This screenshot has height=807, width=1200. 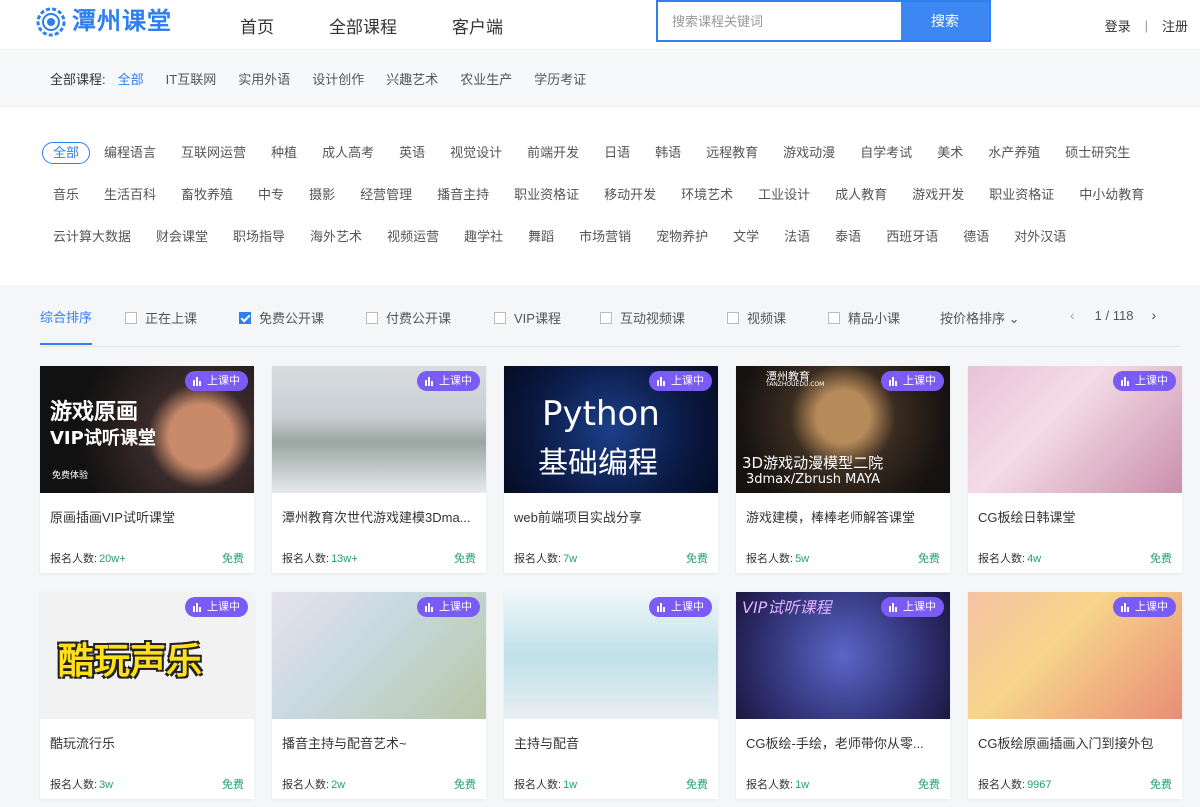 What do you see at coordinates (412, 78) in the screenshot?
I see `category-art: 兴趣艺术` at bounding box center [412, 78].